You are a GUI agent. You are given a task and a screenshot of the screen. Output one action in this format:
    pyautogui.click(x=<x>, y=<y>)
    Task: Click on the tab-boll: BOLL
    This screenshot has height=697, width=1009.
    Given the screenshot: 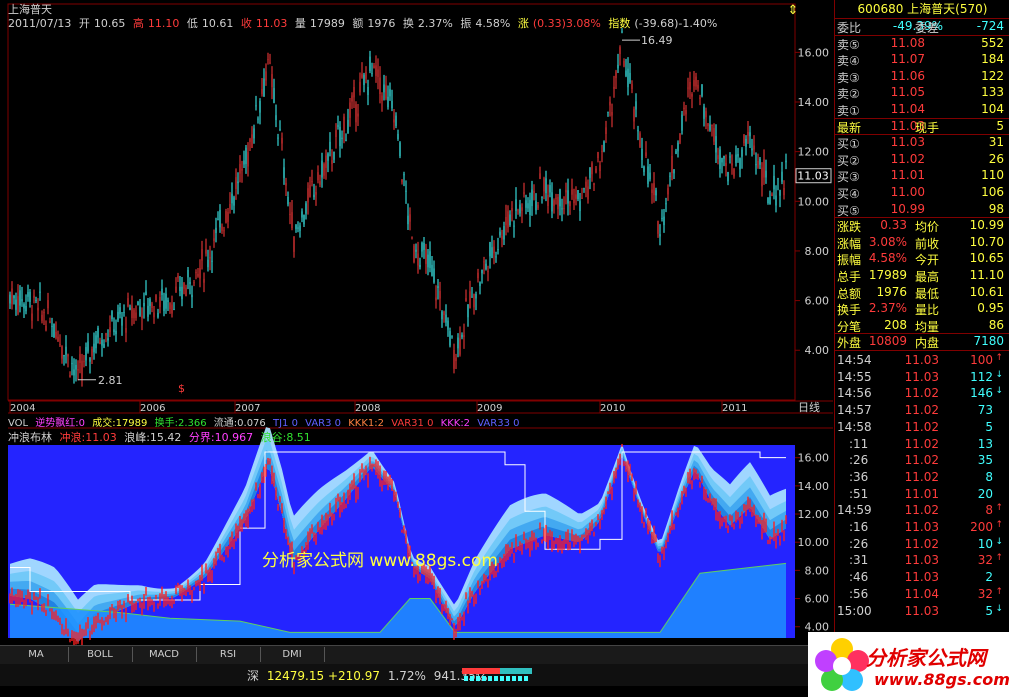 What is the action you would take?
    pyautogui.click(x=100, y=654)
    